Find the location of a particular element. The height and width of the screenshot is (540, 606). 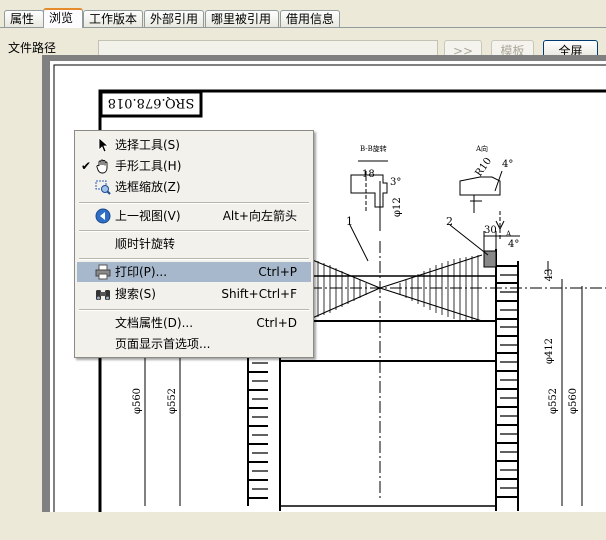

dim-18: 18 is located at coordinates (368, 174).